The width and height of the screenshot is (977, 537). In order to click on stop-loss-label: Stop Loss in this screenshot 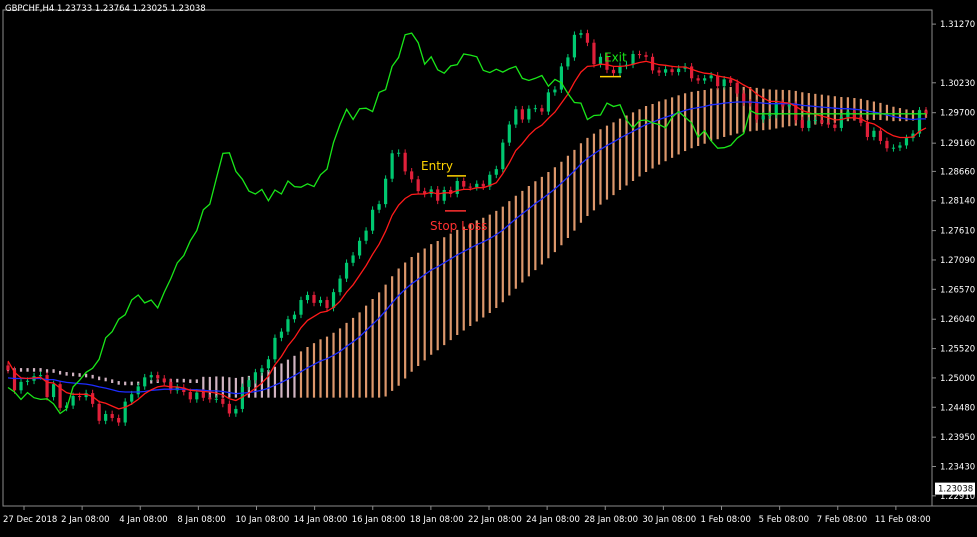, I will do `click(458, 226)`.